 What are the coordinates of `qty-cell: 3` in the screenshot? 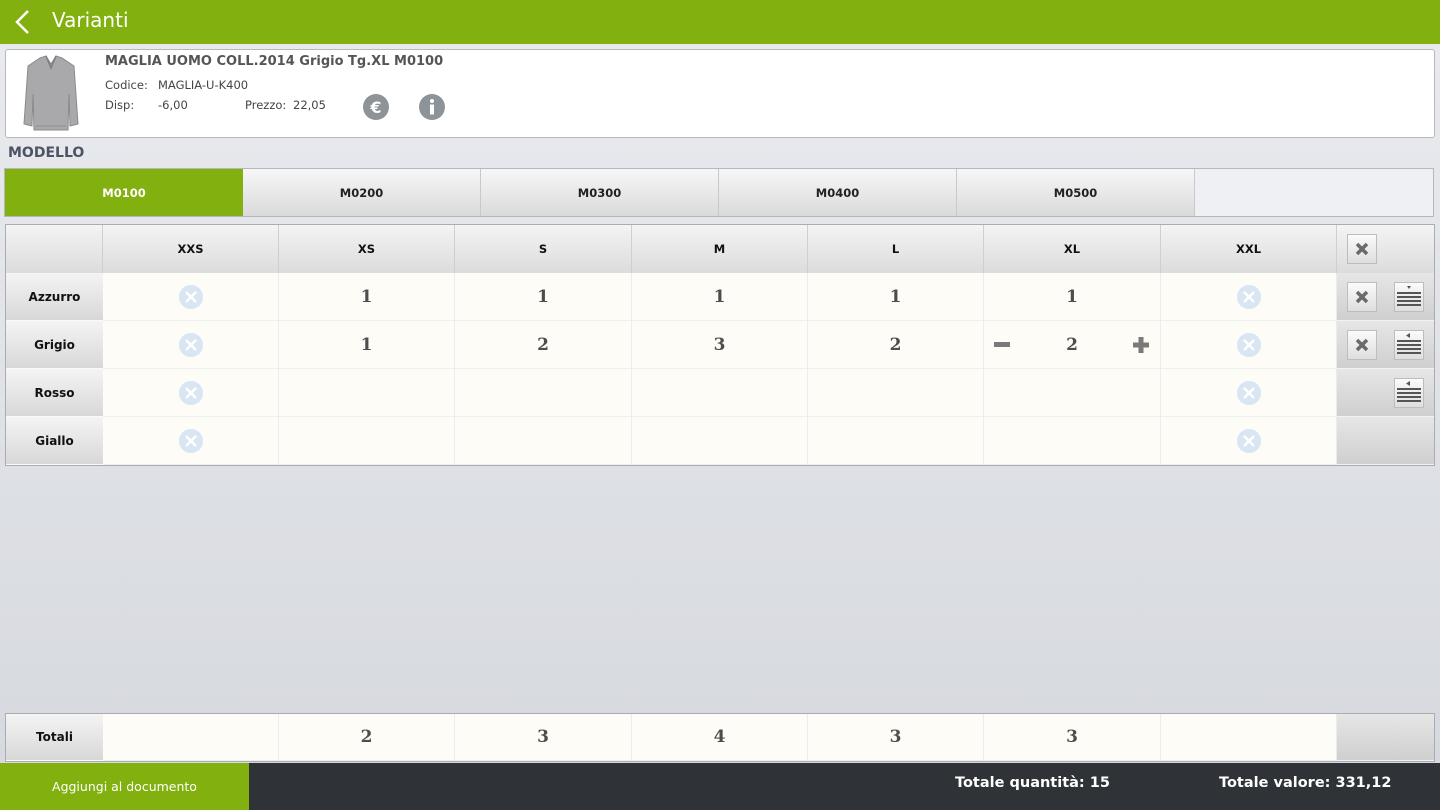 It's located at (720, 345).